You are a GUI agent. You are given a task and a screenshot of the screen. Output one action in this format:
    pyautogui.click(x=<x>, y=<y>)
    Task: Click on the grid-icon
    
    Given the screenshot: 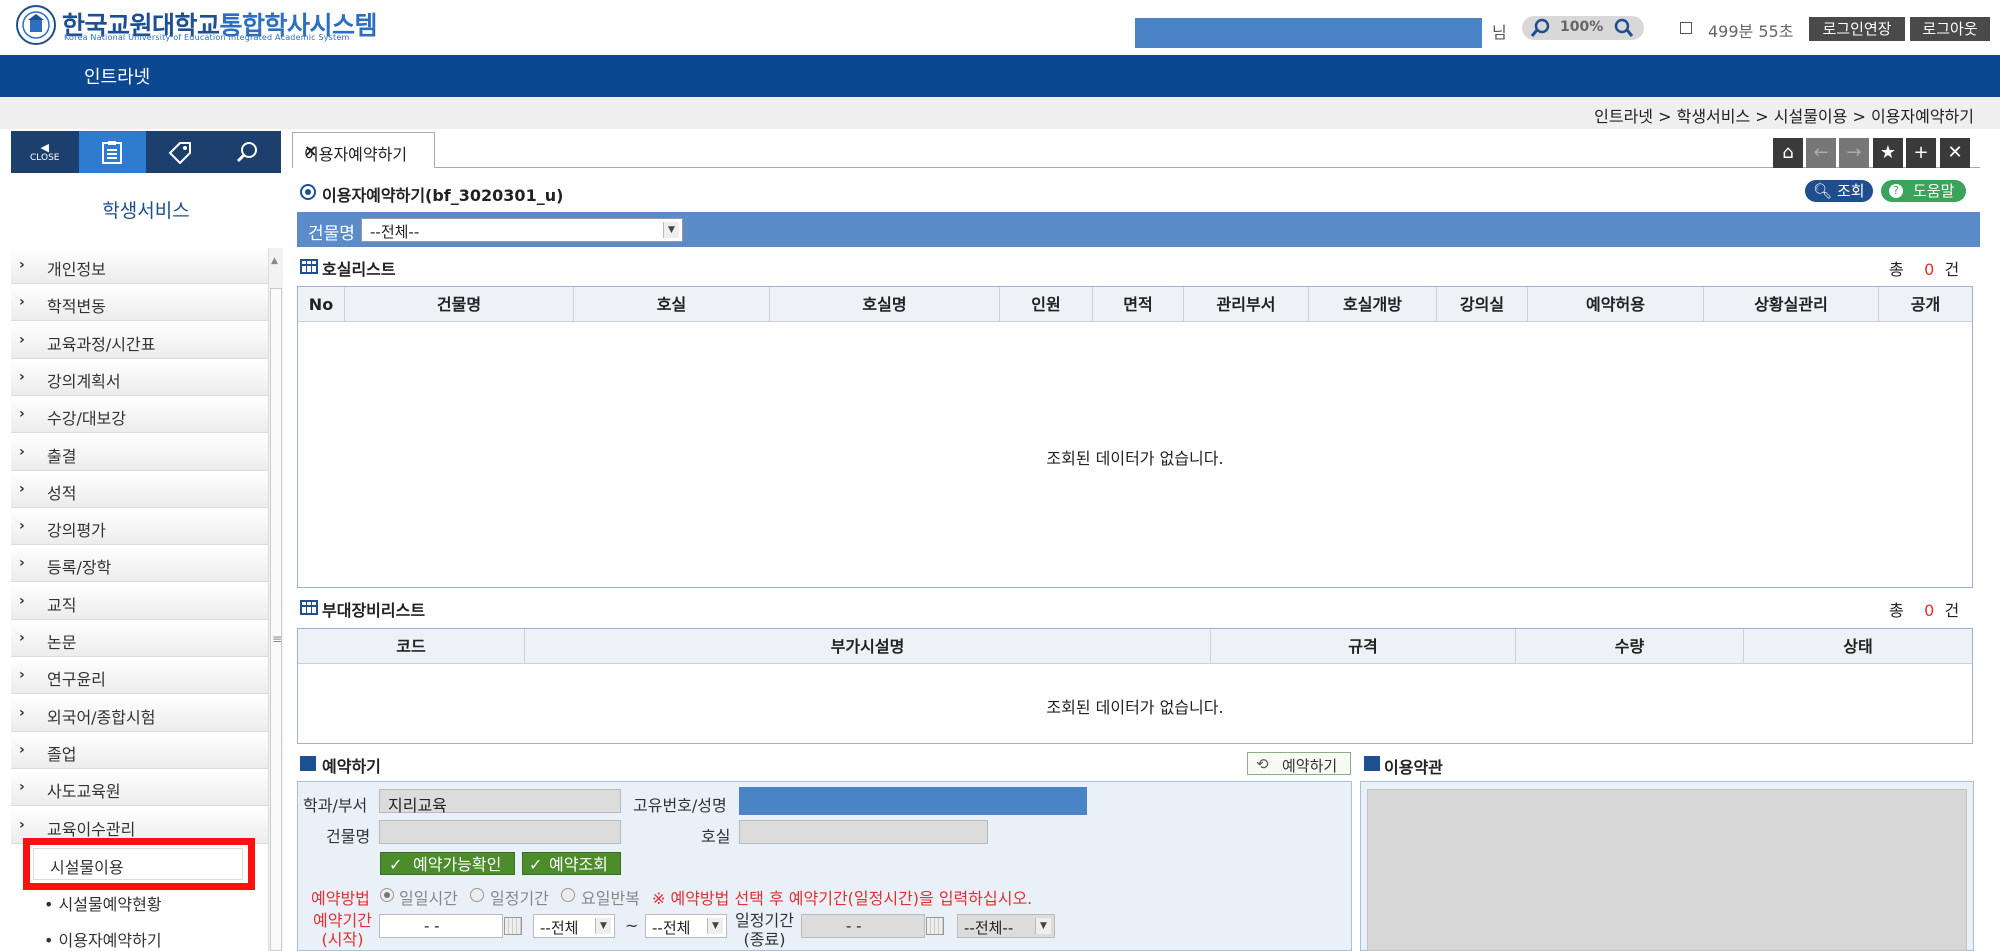 What is the action you would take?
    pyautogui.click(x=309, y=607)
    